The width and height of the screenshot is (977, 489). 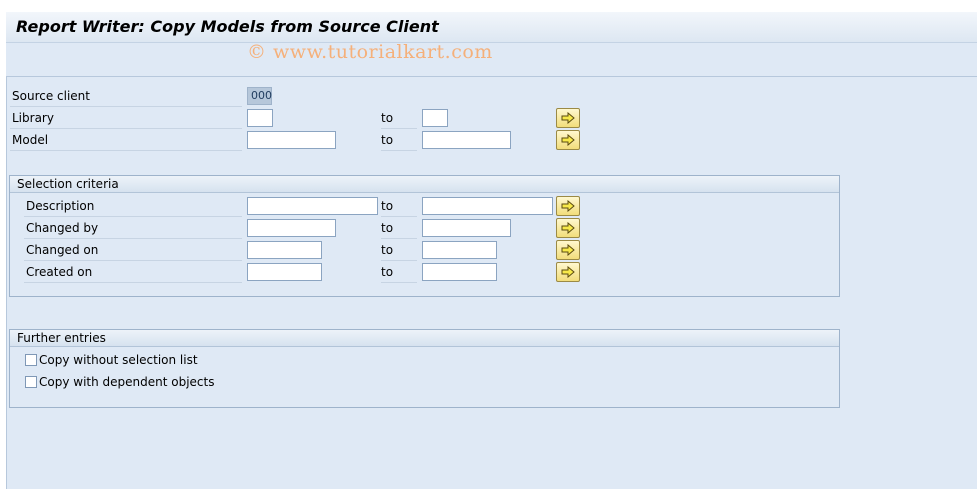 What do you see at coordinates (127, 382) in the screenshot?
I see `copy-with-dependent-objects-label: Copy with dependent objects` at bounding box center [127, 382].